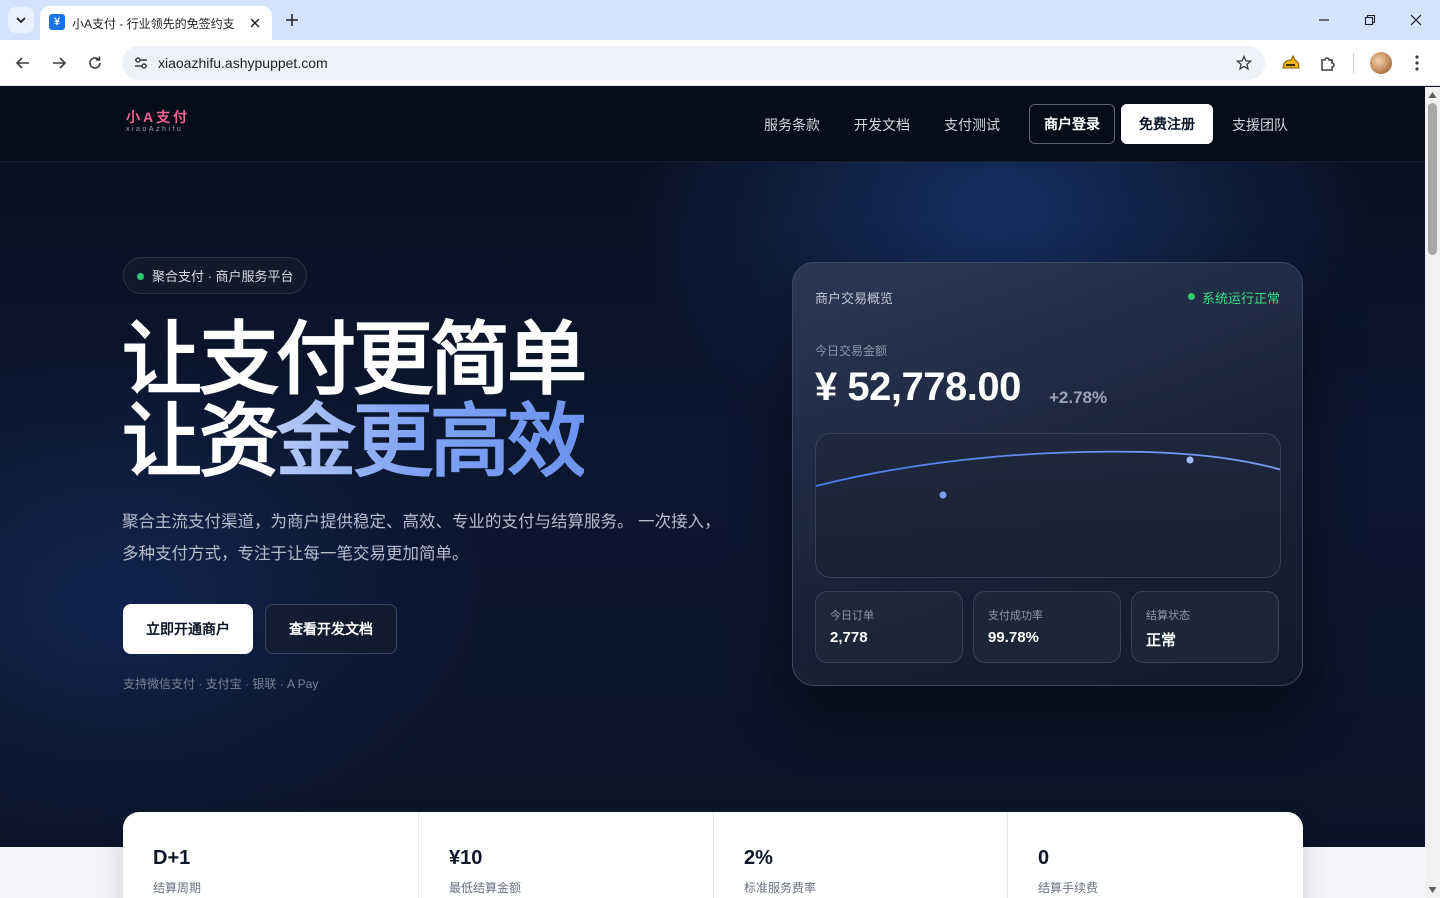 The width and height of the screenshot is (1440, 898). What do you see at coordinates (200, 441) in the screenshot?
I see `hero-title-line2-plain: 让资` at bounding box center [200, 441].